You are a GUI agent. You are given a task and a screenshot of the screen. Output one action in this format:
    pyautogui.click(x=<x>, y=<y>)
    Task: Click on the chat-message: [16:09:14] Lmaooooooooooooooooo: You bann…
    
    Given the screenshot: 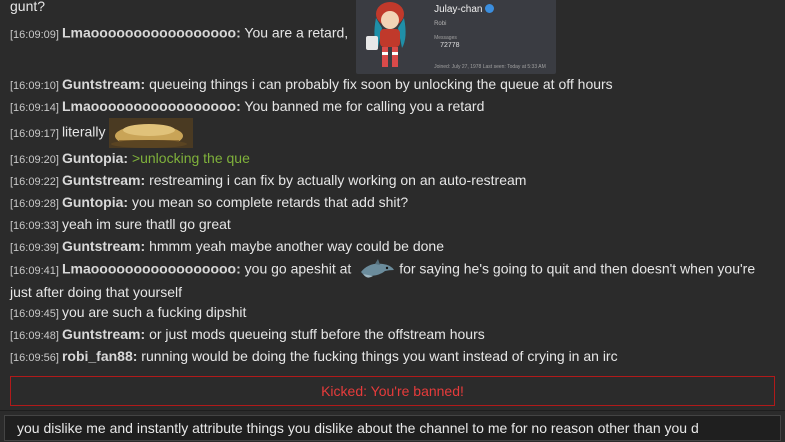 What is the action you would take?
    pyautogui.click(x=393, y=107)
    